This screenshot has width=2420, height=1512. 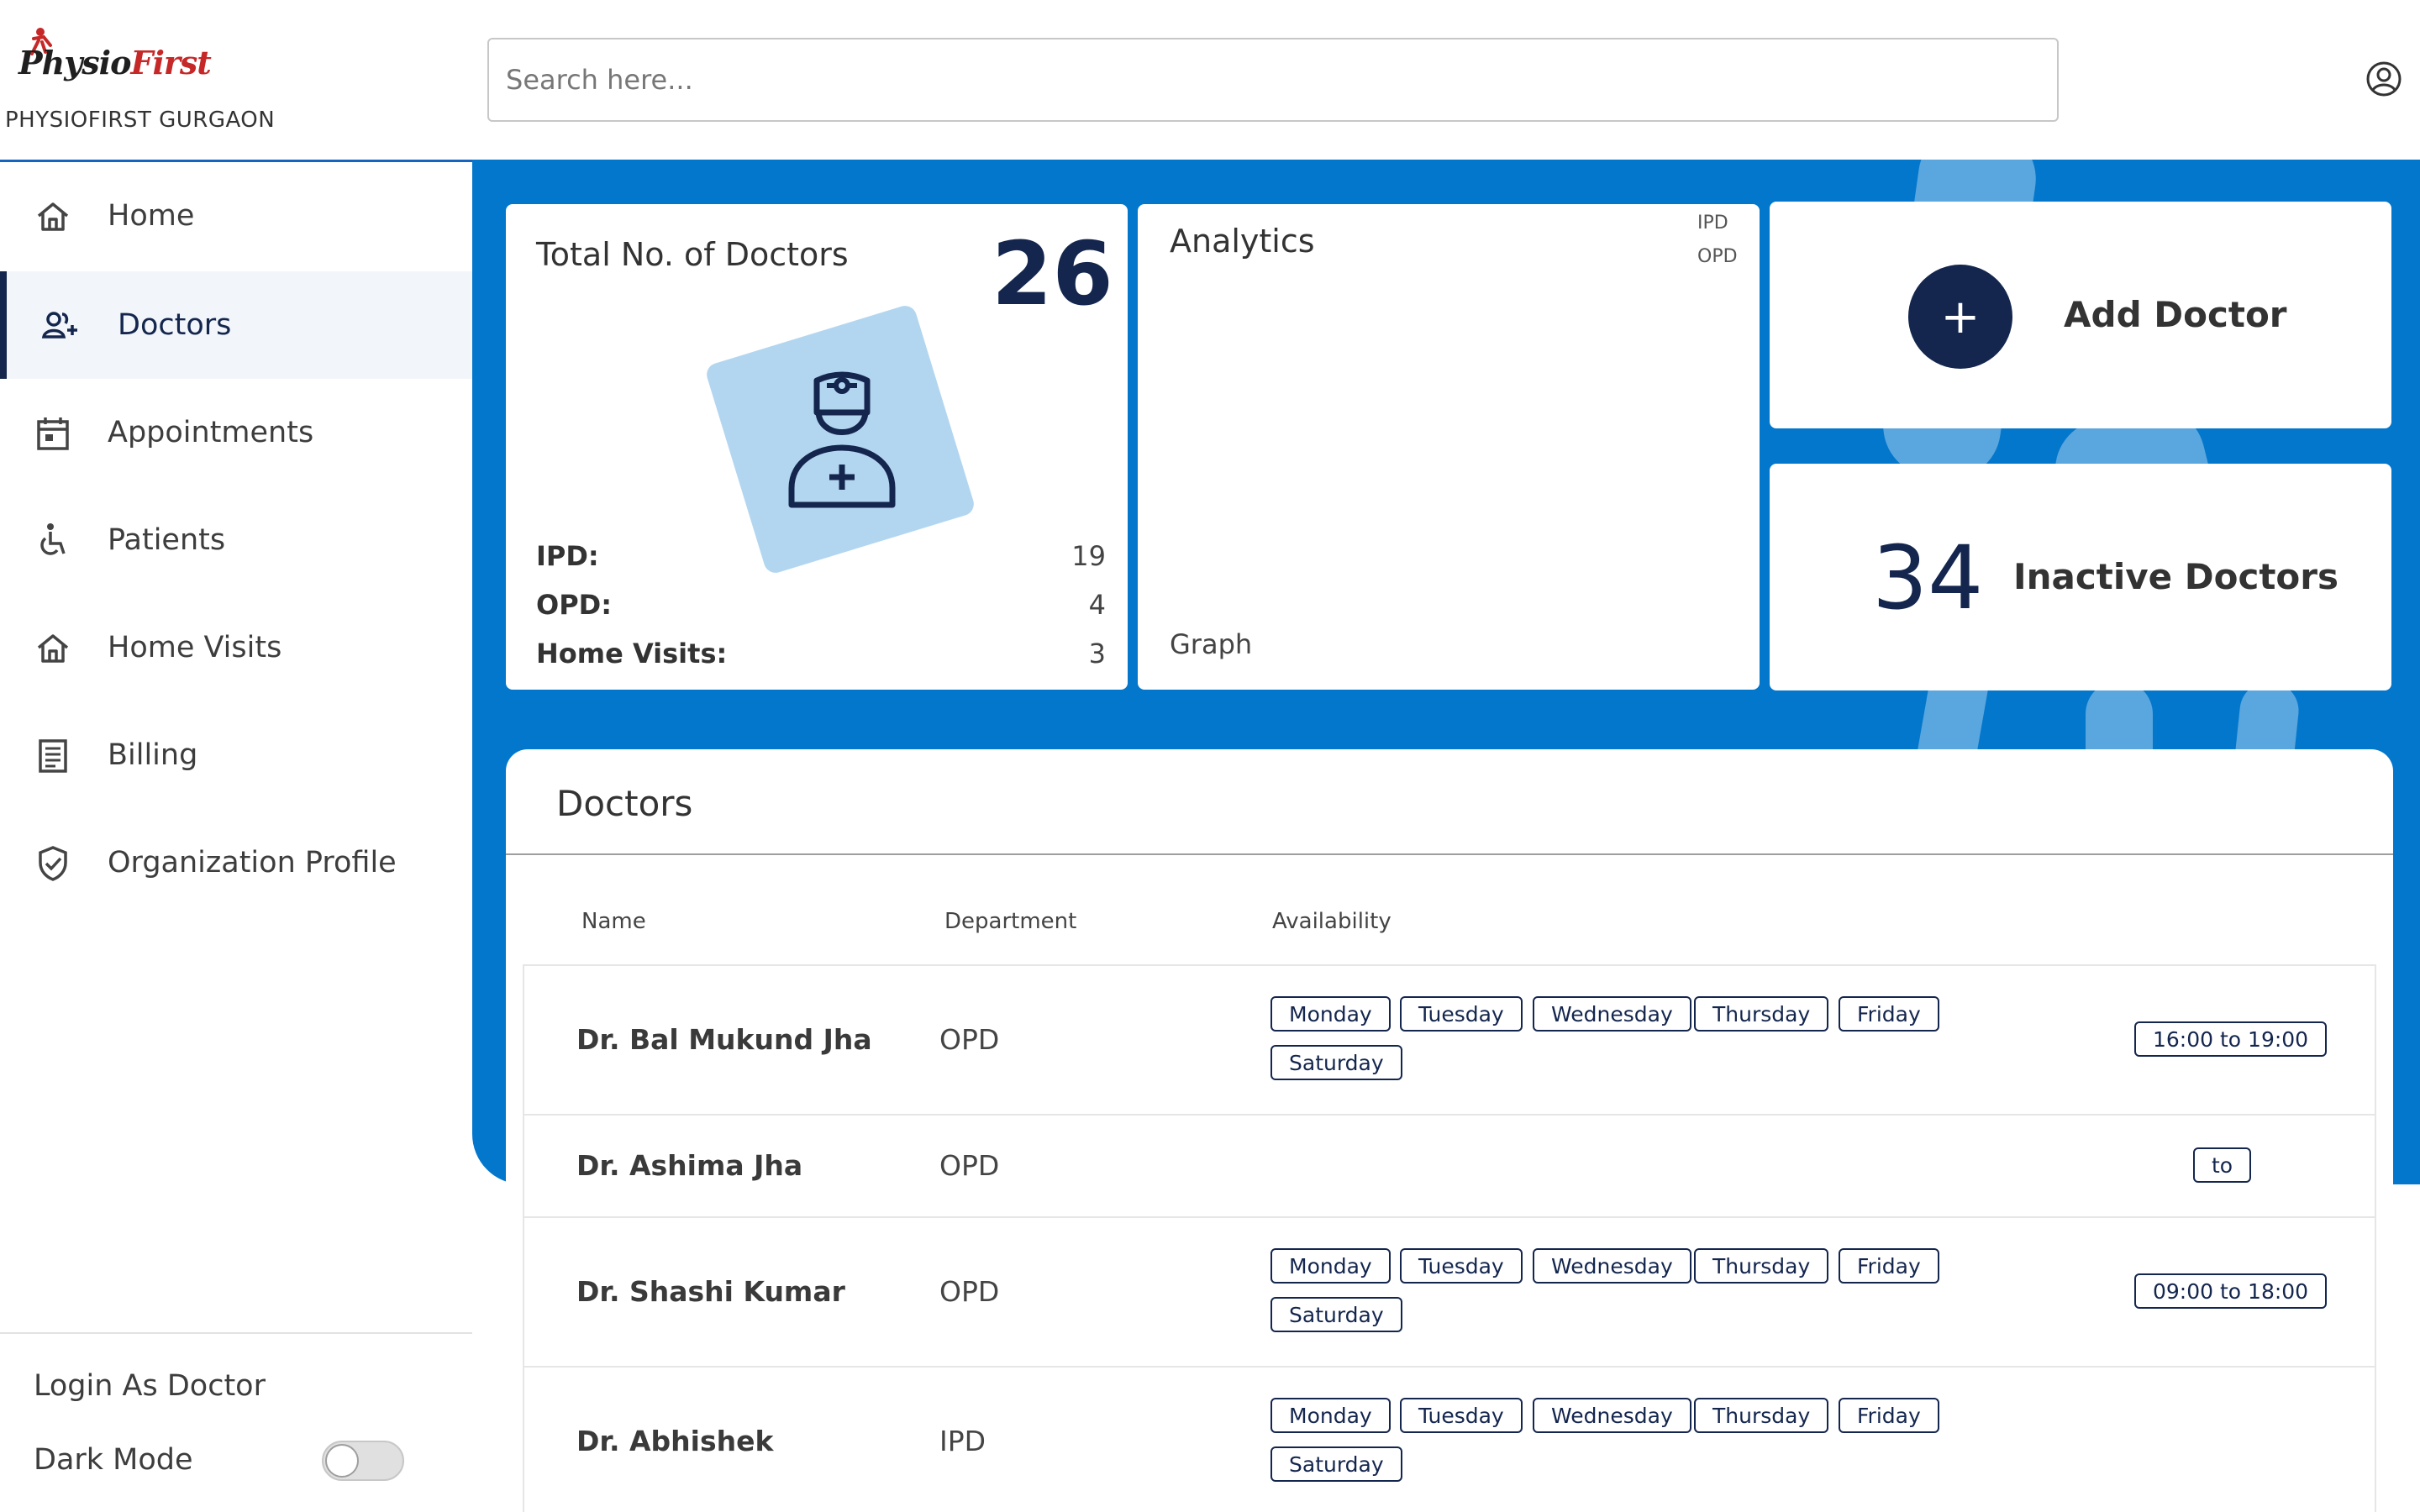 I want to click on column-header-name: Name, so click(x=613, y=921).